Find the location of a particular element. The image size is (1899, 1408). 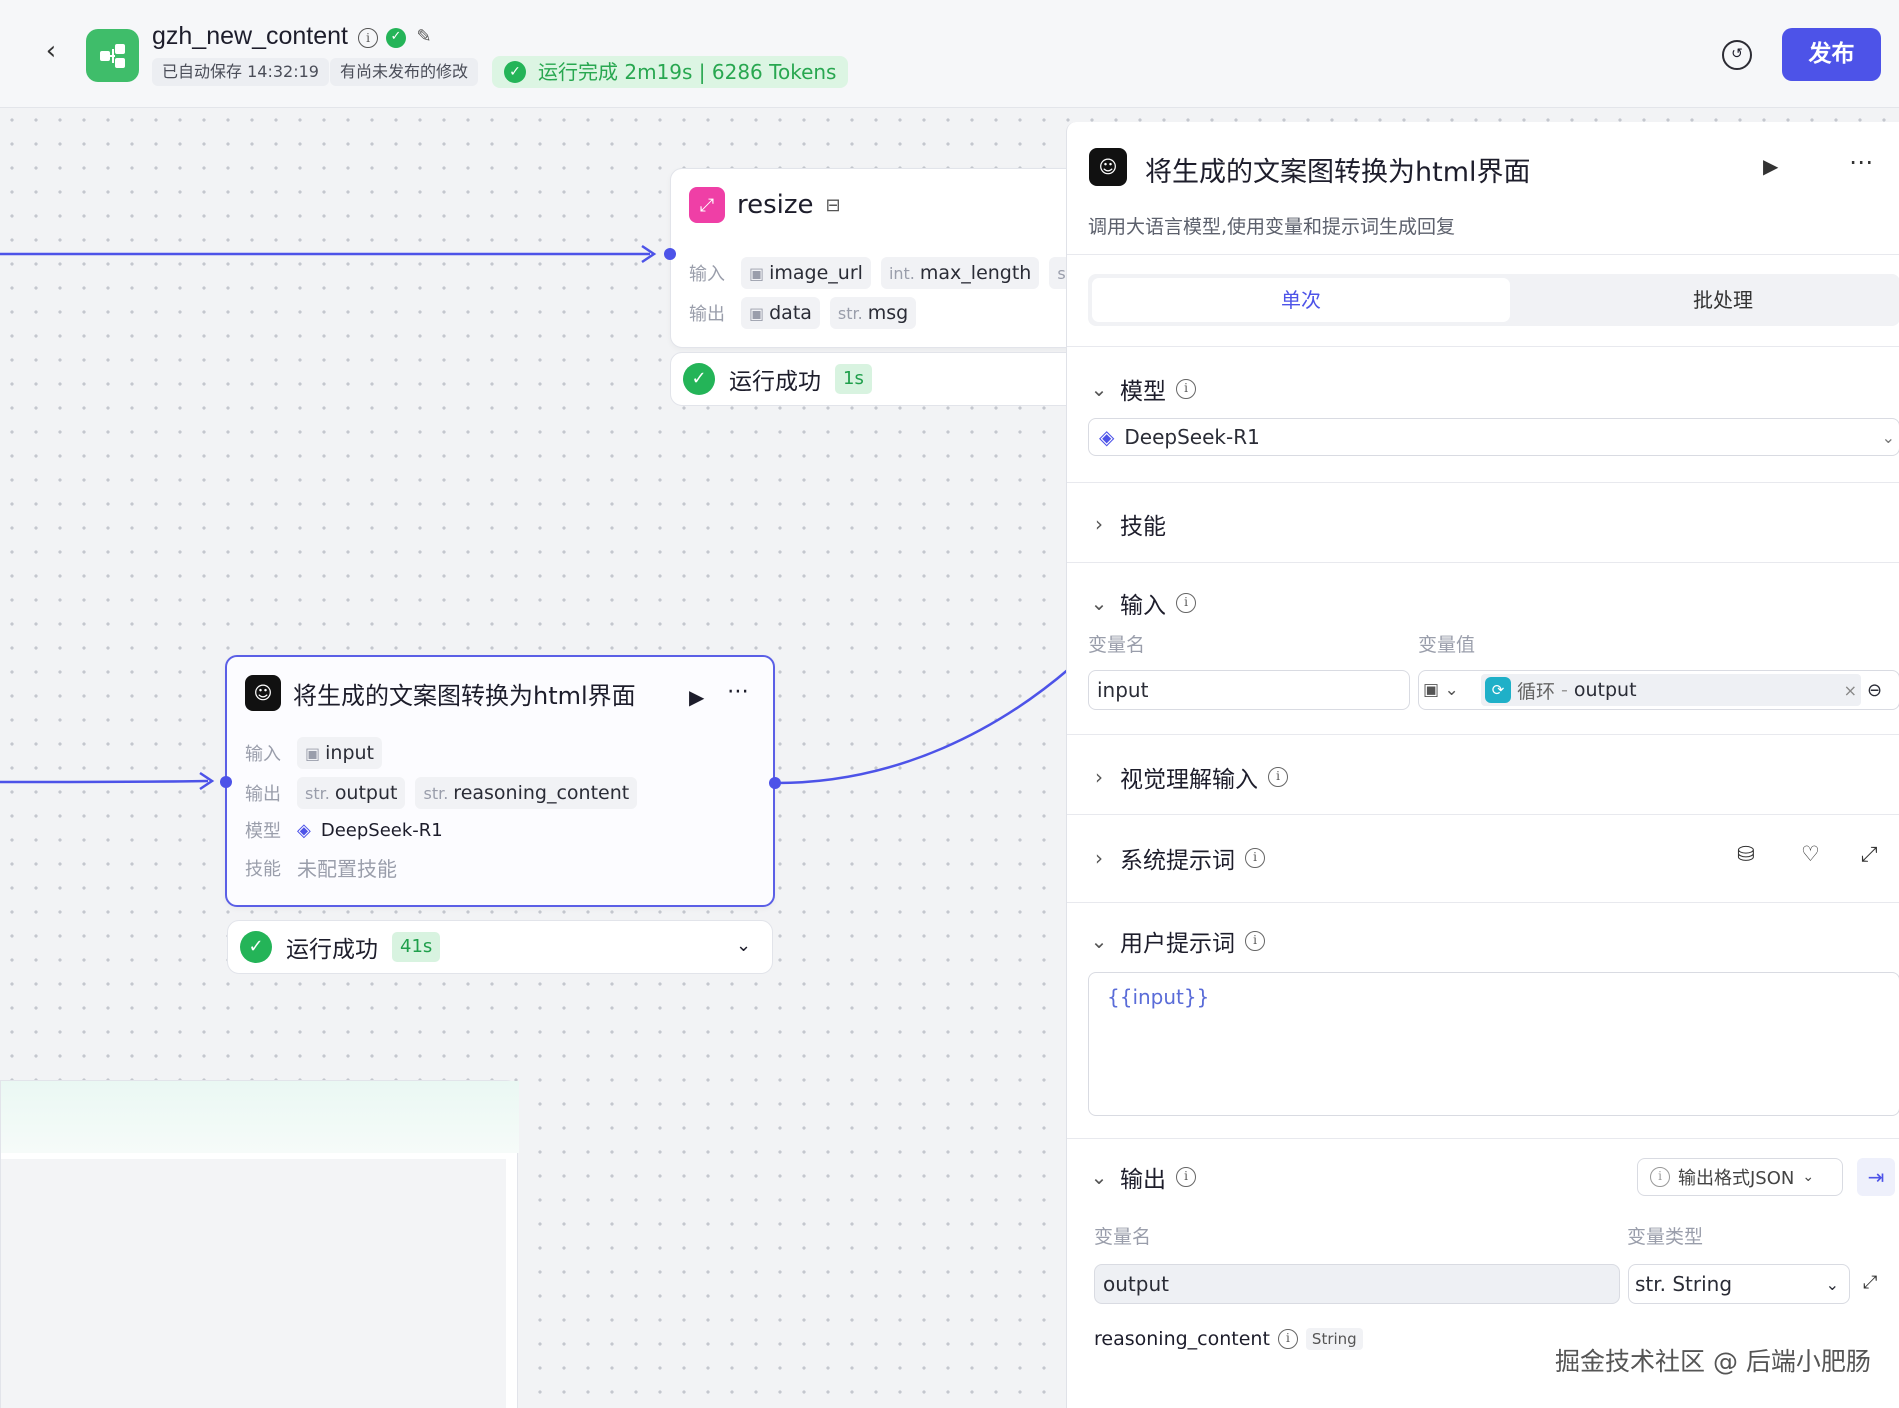

skills-section-header: › 技能 is located at coordinates (1127, 524).